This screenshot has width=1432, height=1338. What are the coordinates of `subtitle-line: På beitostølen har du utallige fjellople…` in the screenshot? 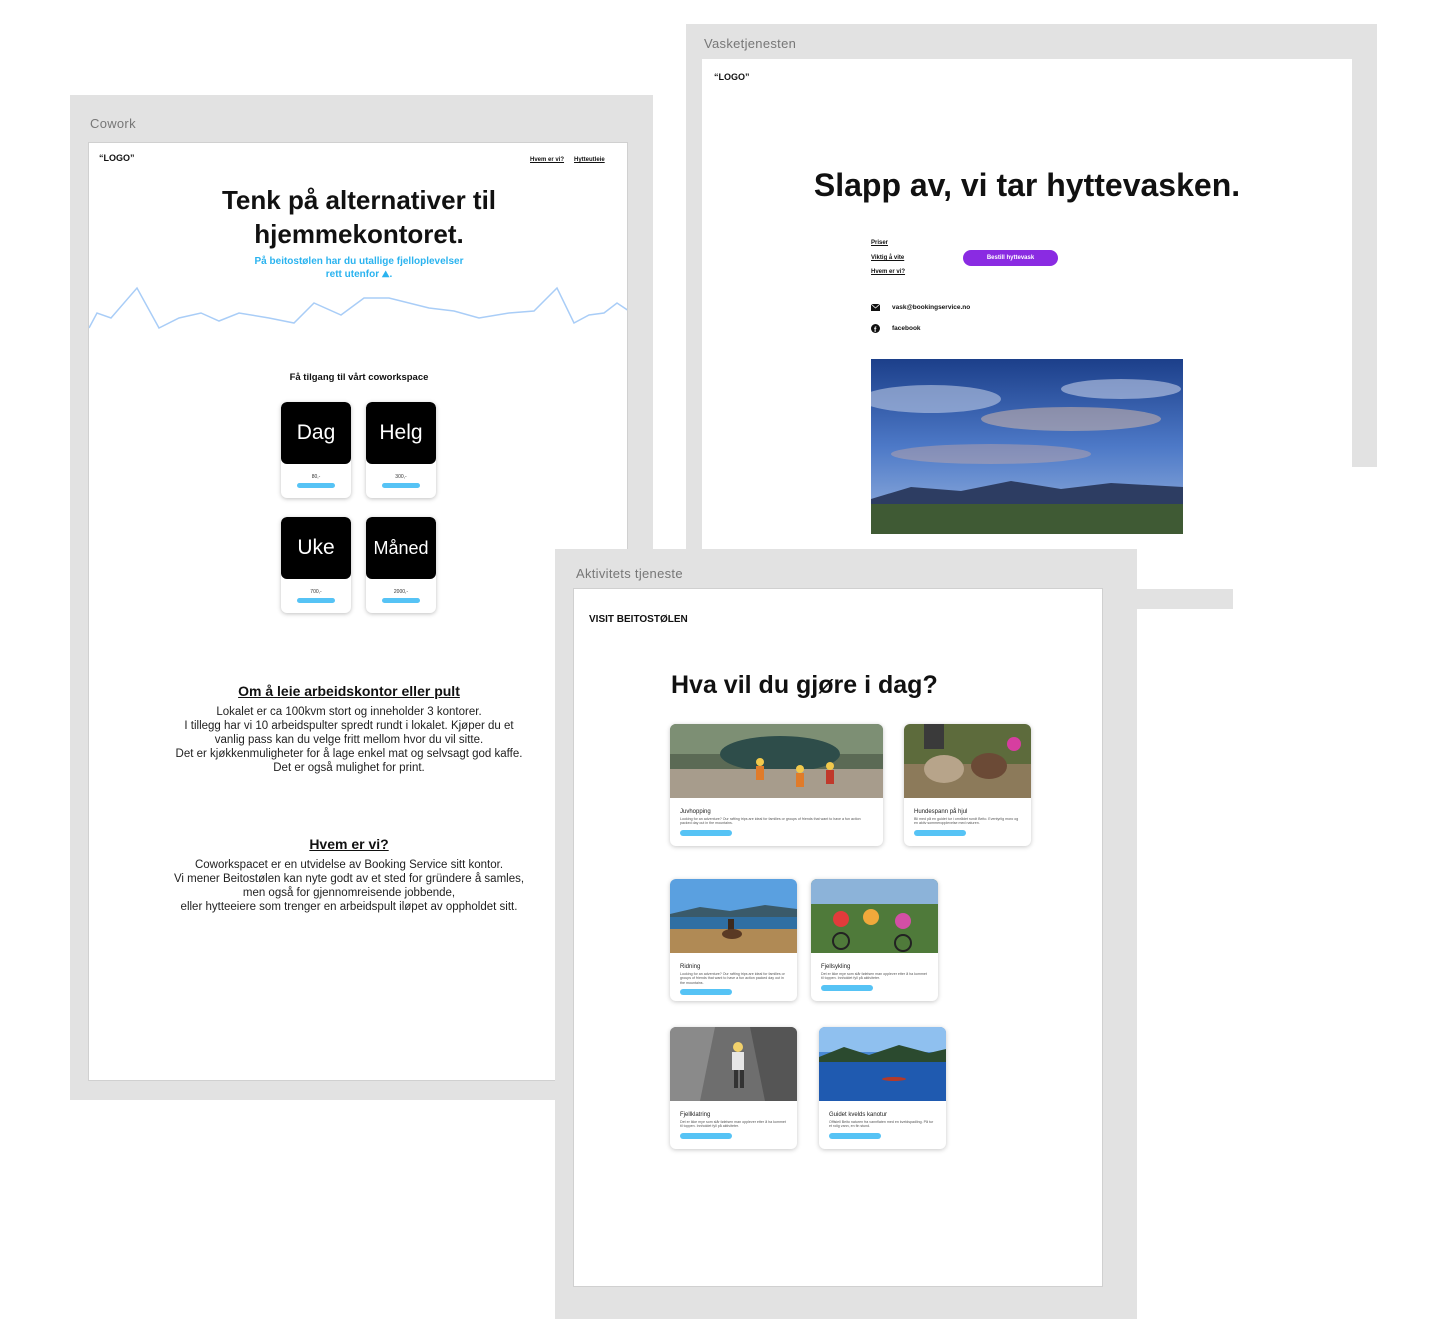 It's located at (359, 261).